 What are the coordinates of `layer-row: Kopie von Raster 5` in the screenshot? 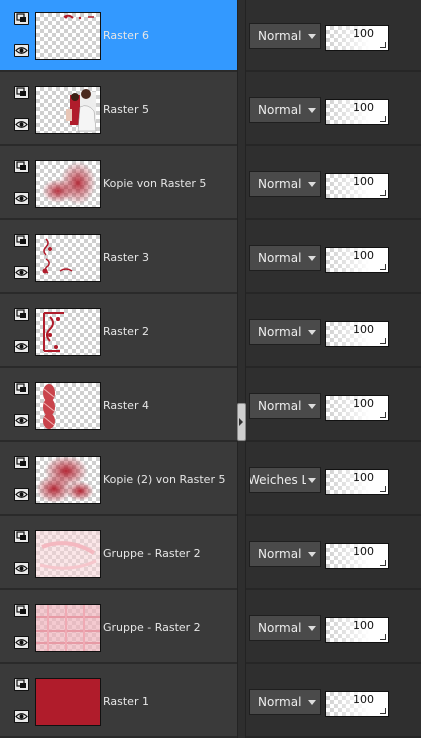 It's located at (118, 184).